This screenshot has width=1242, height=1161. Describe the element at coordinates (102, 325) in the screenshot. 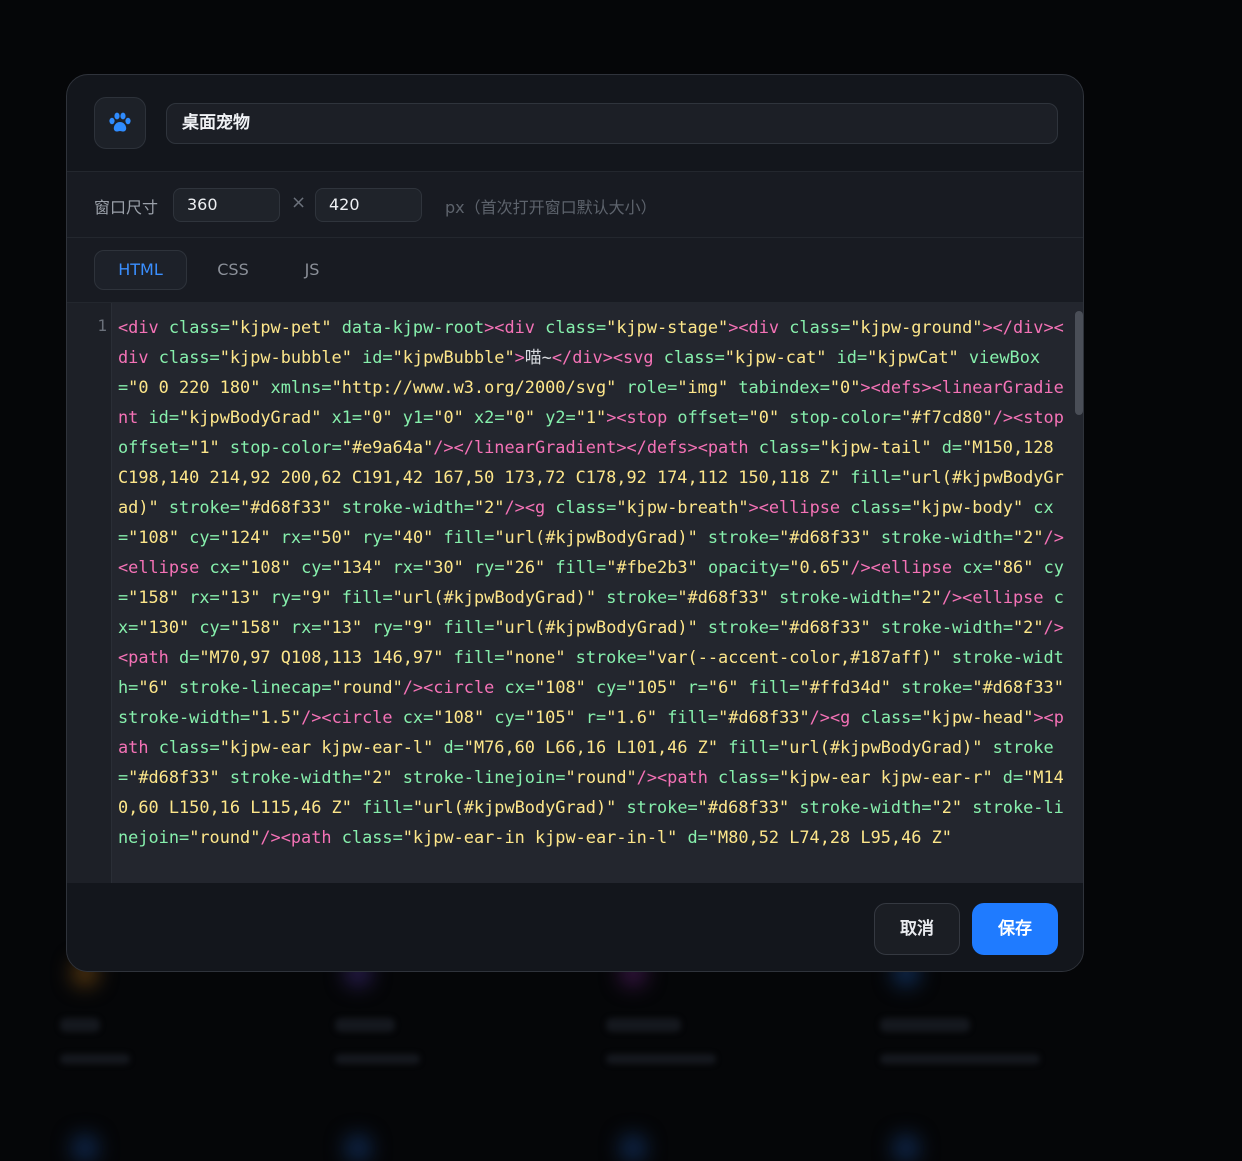

I see `line-number: 1` at that location.